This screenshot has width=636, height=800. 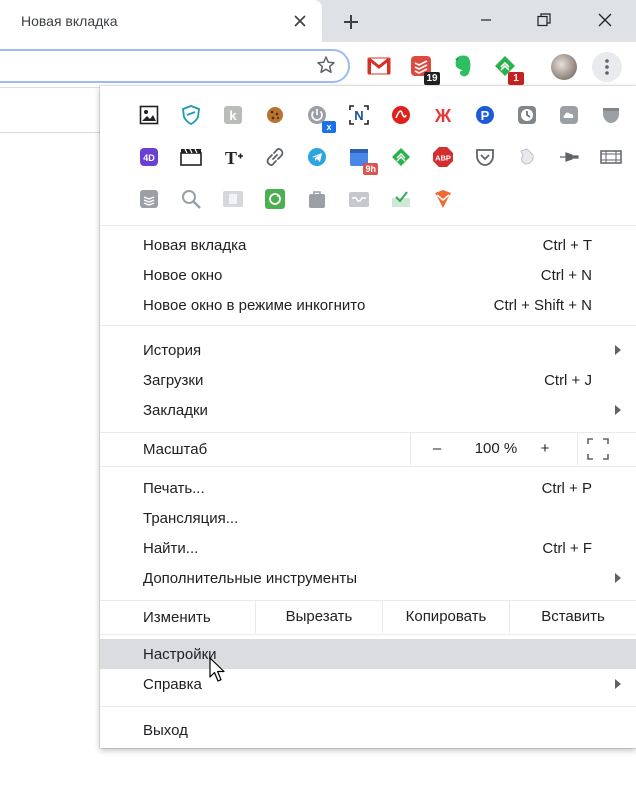 I want to click on abp-icon: ABP, so click(x=443, y=157).